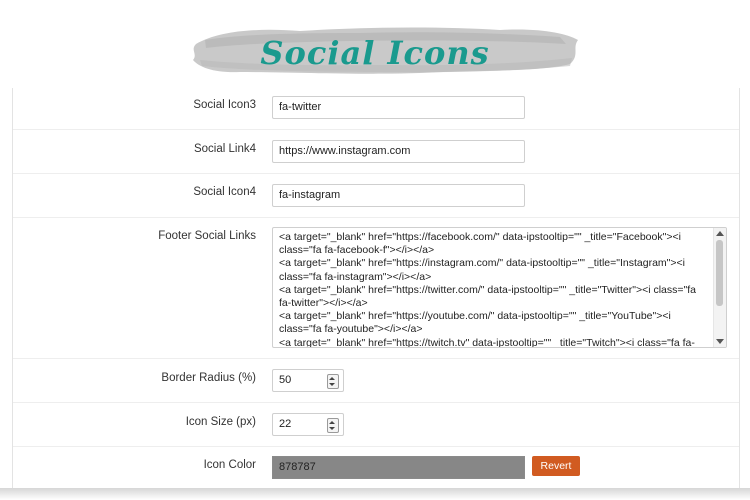 This screenshot has height=500, width=750. Describe the element at coordinates (229, 465) in the screenshot. I see `icon-color-label: Icon Color` at that location.